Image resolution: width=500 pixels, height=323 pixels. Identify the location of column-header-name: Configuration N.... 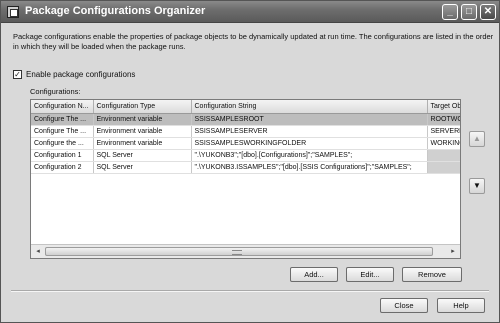
(62, 107).